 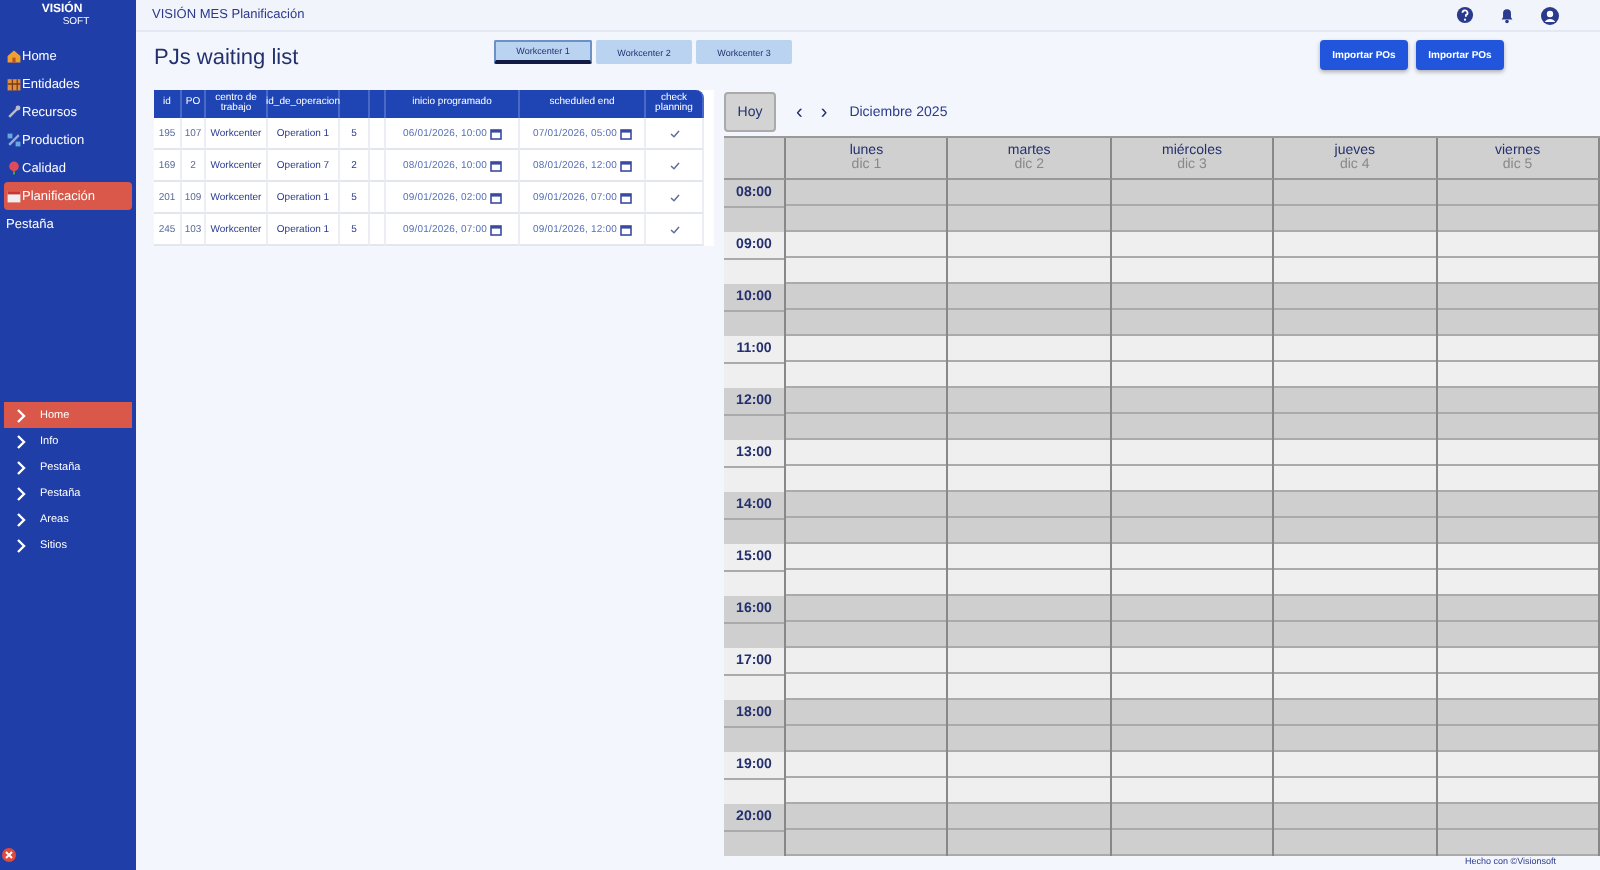 What do you see at coordinates (824, 112) in the screenshot?
I see `next-button: ›` at bounding box center [824, 112].